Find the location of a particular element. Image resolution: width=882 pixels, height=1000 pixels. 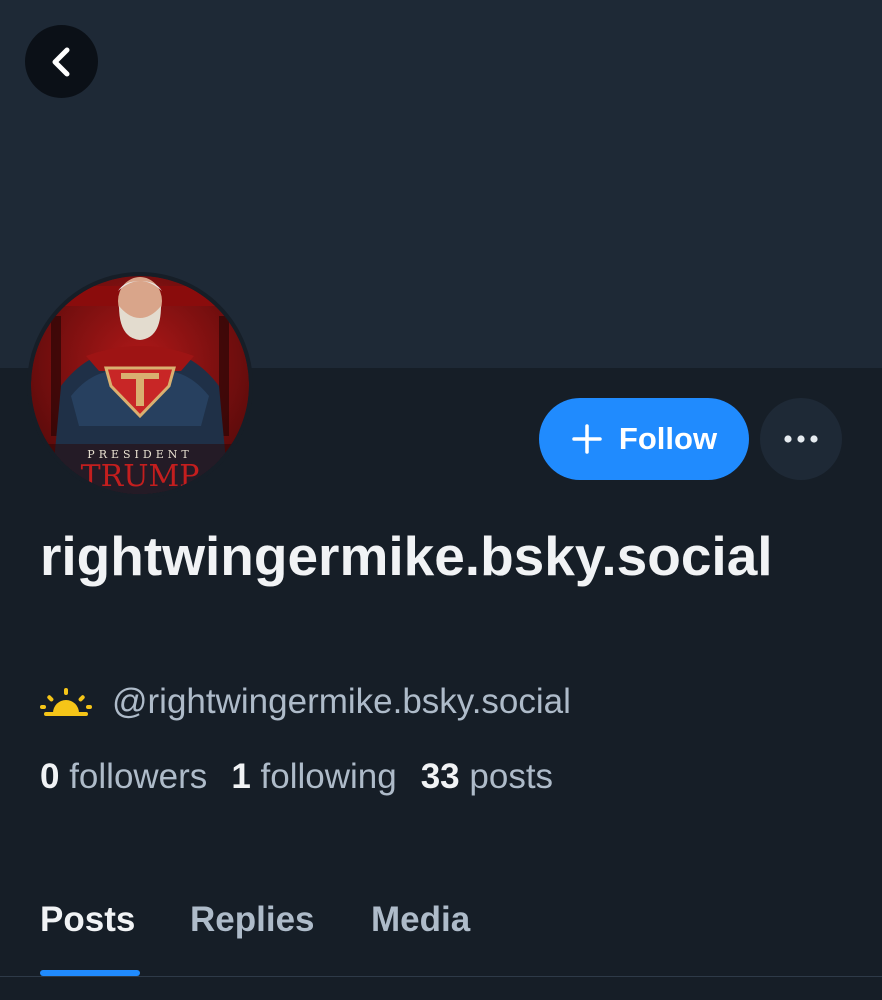

sunrise-icon is located at coordinates (66, 702).